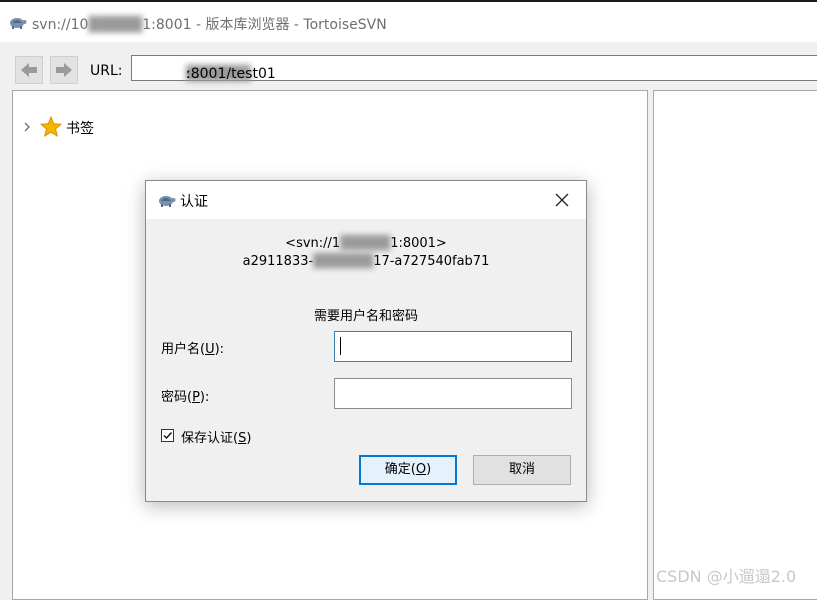  What do you see at coordinates (313, 243) in the screenshot?
I see `repo-line1-prefix: <svn://1` at bounding box center [313, 243].